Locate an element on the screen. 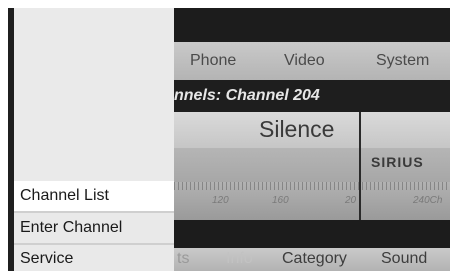 The image size is (458, 279). menu-item-enter-channel: Enter Channel is located at coordinates (94, 228).